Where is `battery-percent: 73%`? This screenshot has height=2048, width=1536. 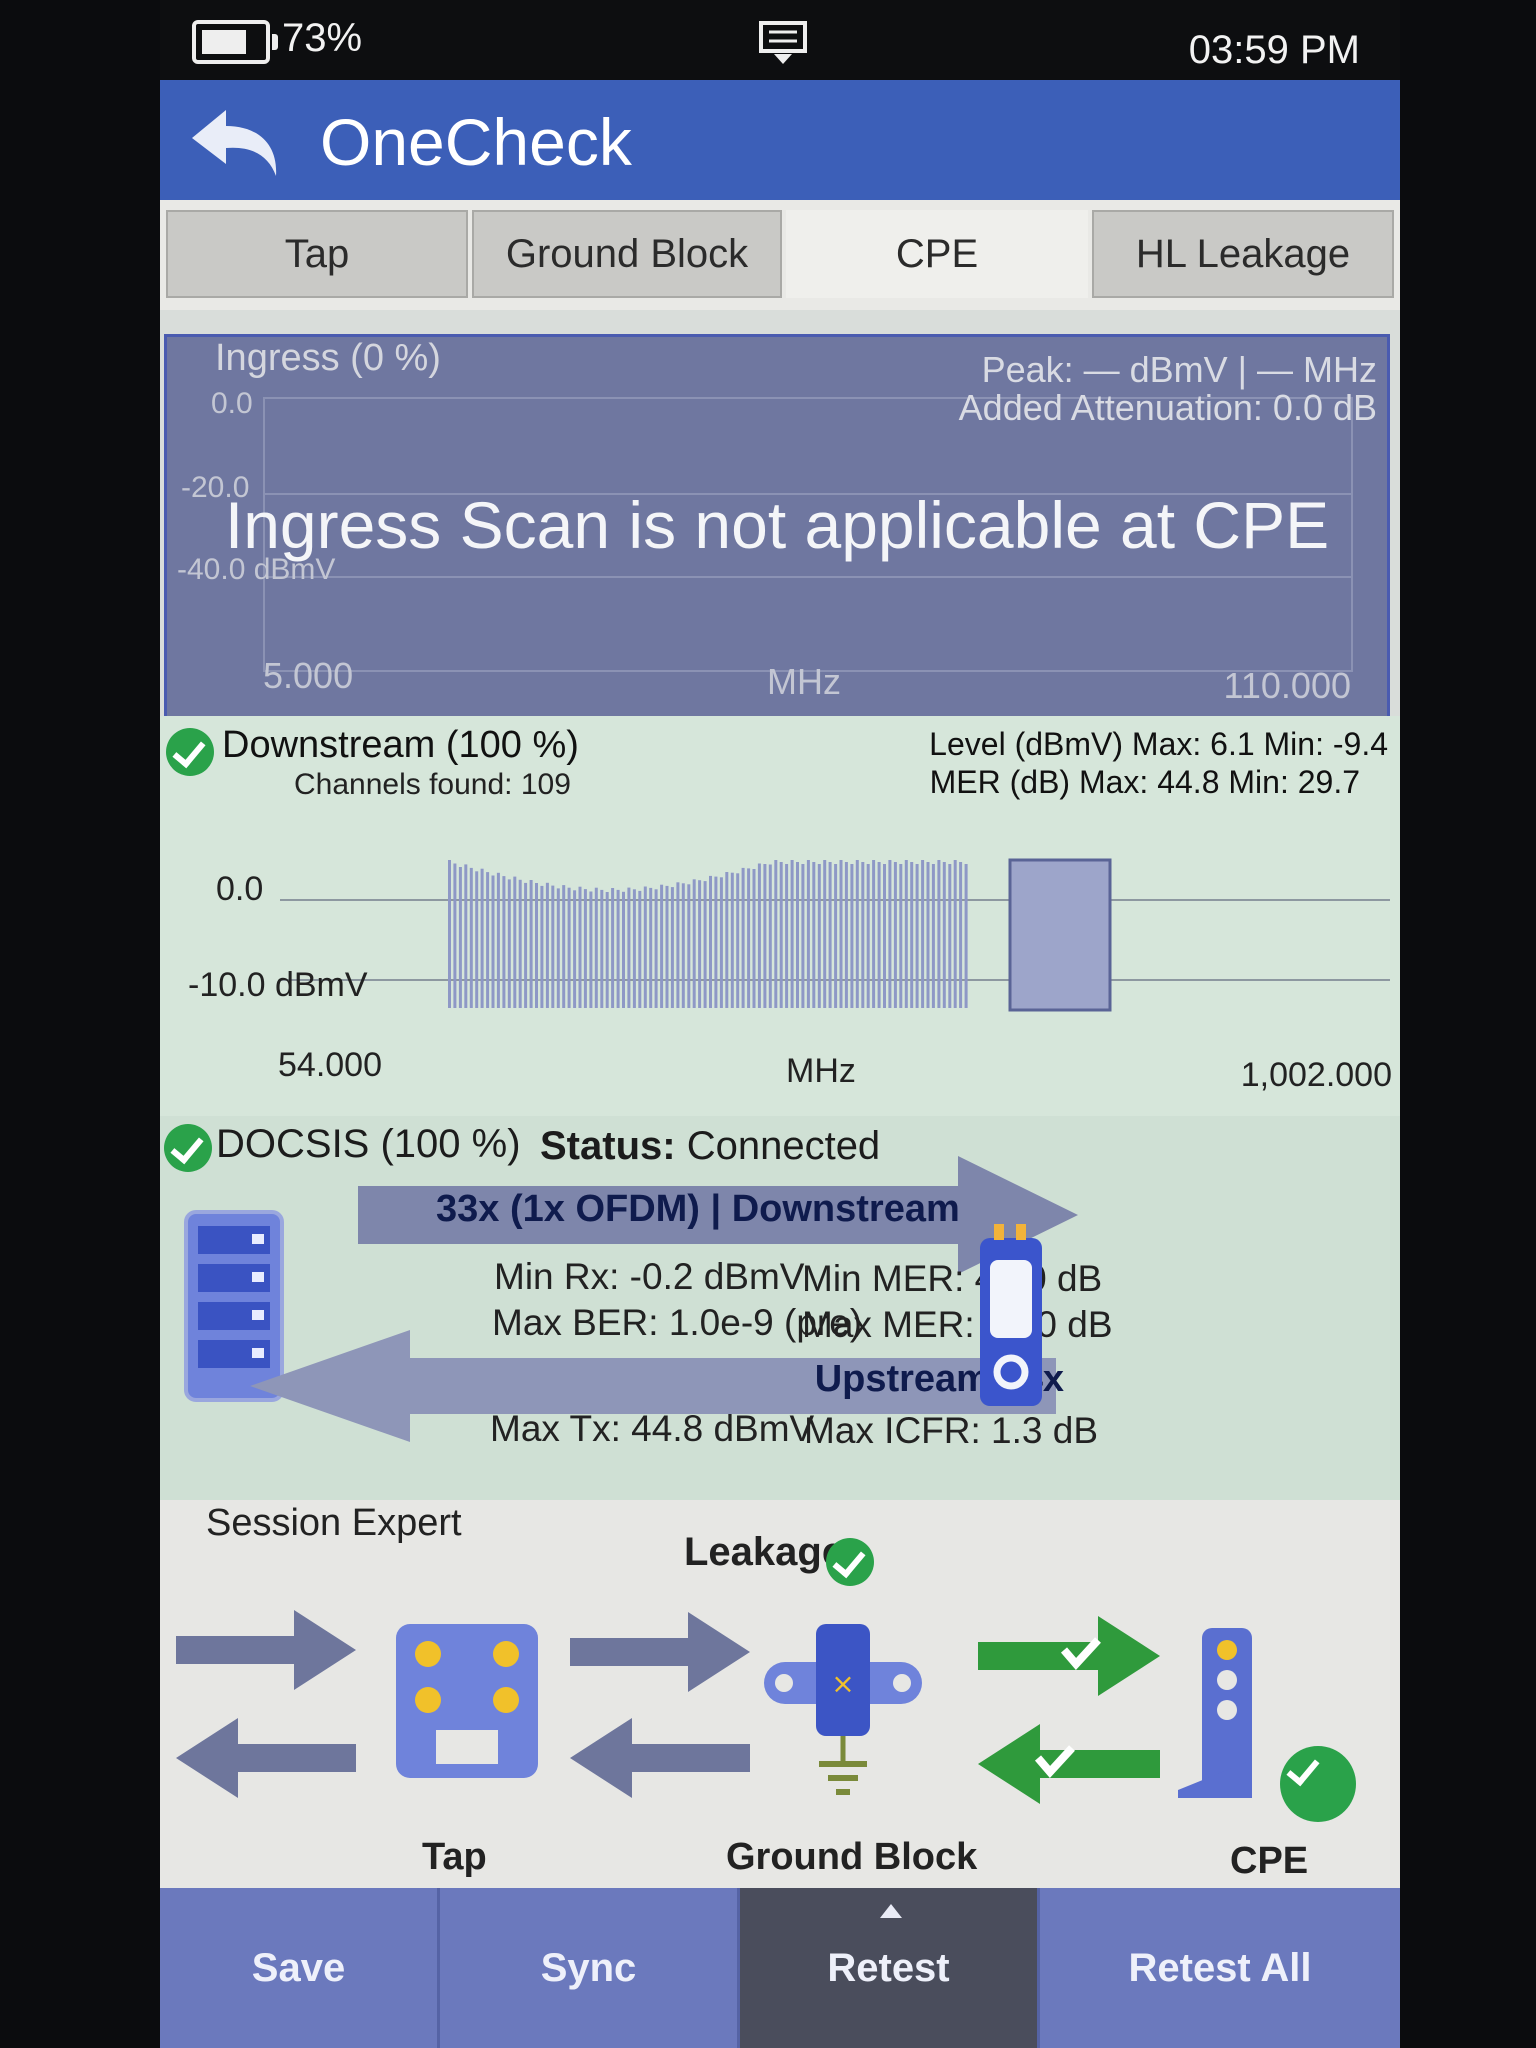
battery-percent: 73% is located at coordinates (322, 38).